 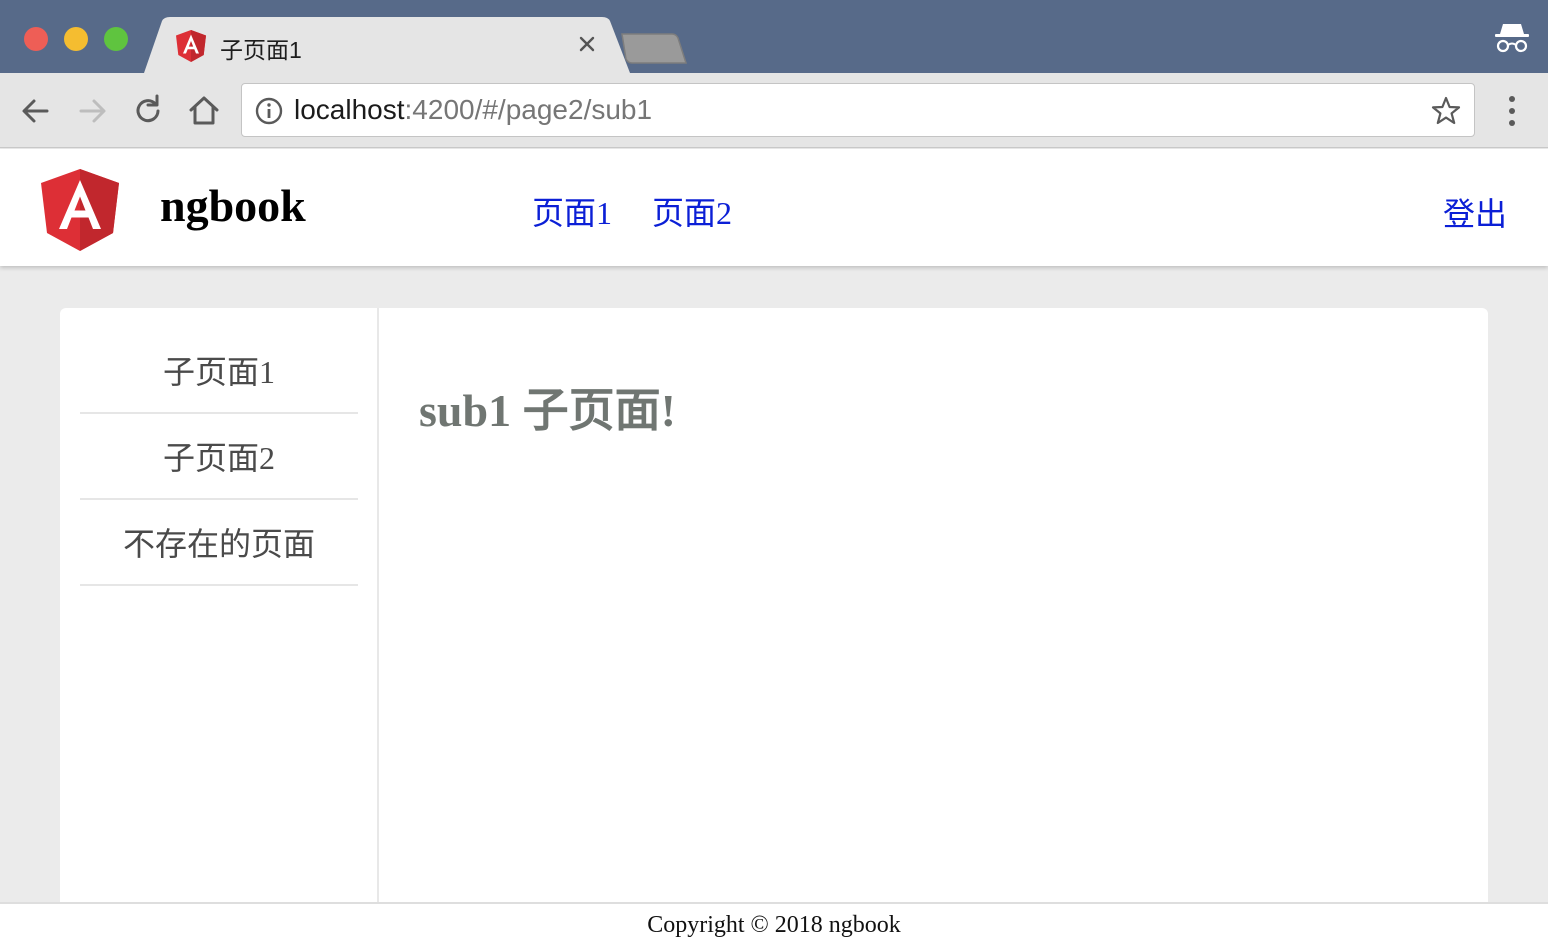 I want to click on address-bar: localhost:4200/#/page2/sub1, so click(x=858, y=110).